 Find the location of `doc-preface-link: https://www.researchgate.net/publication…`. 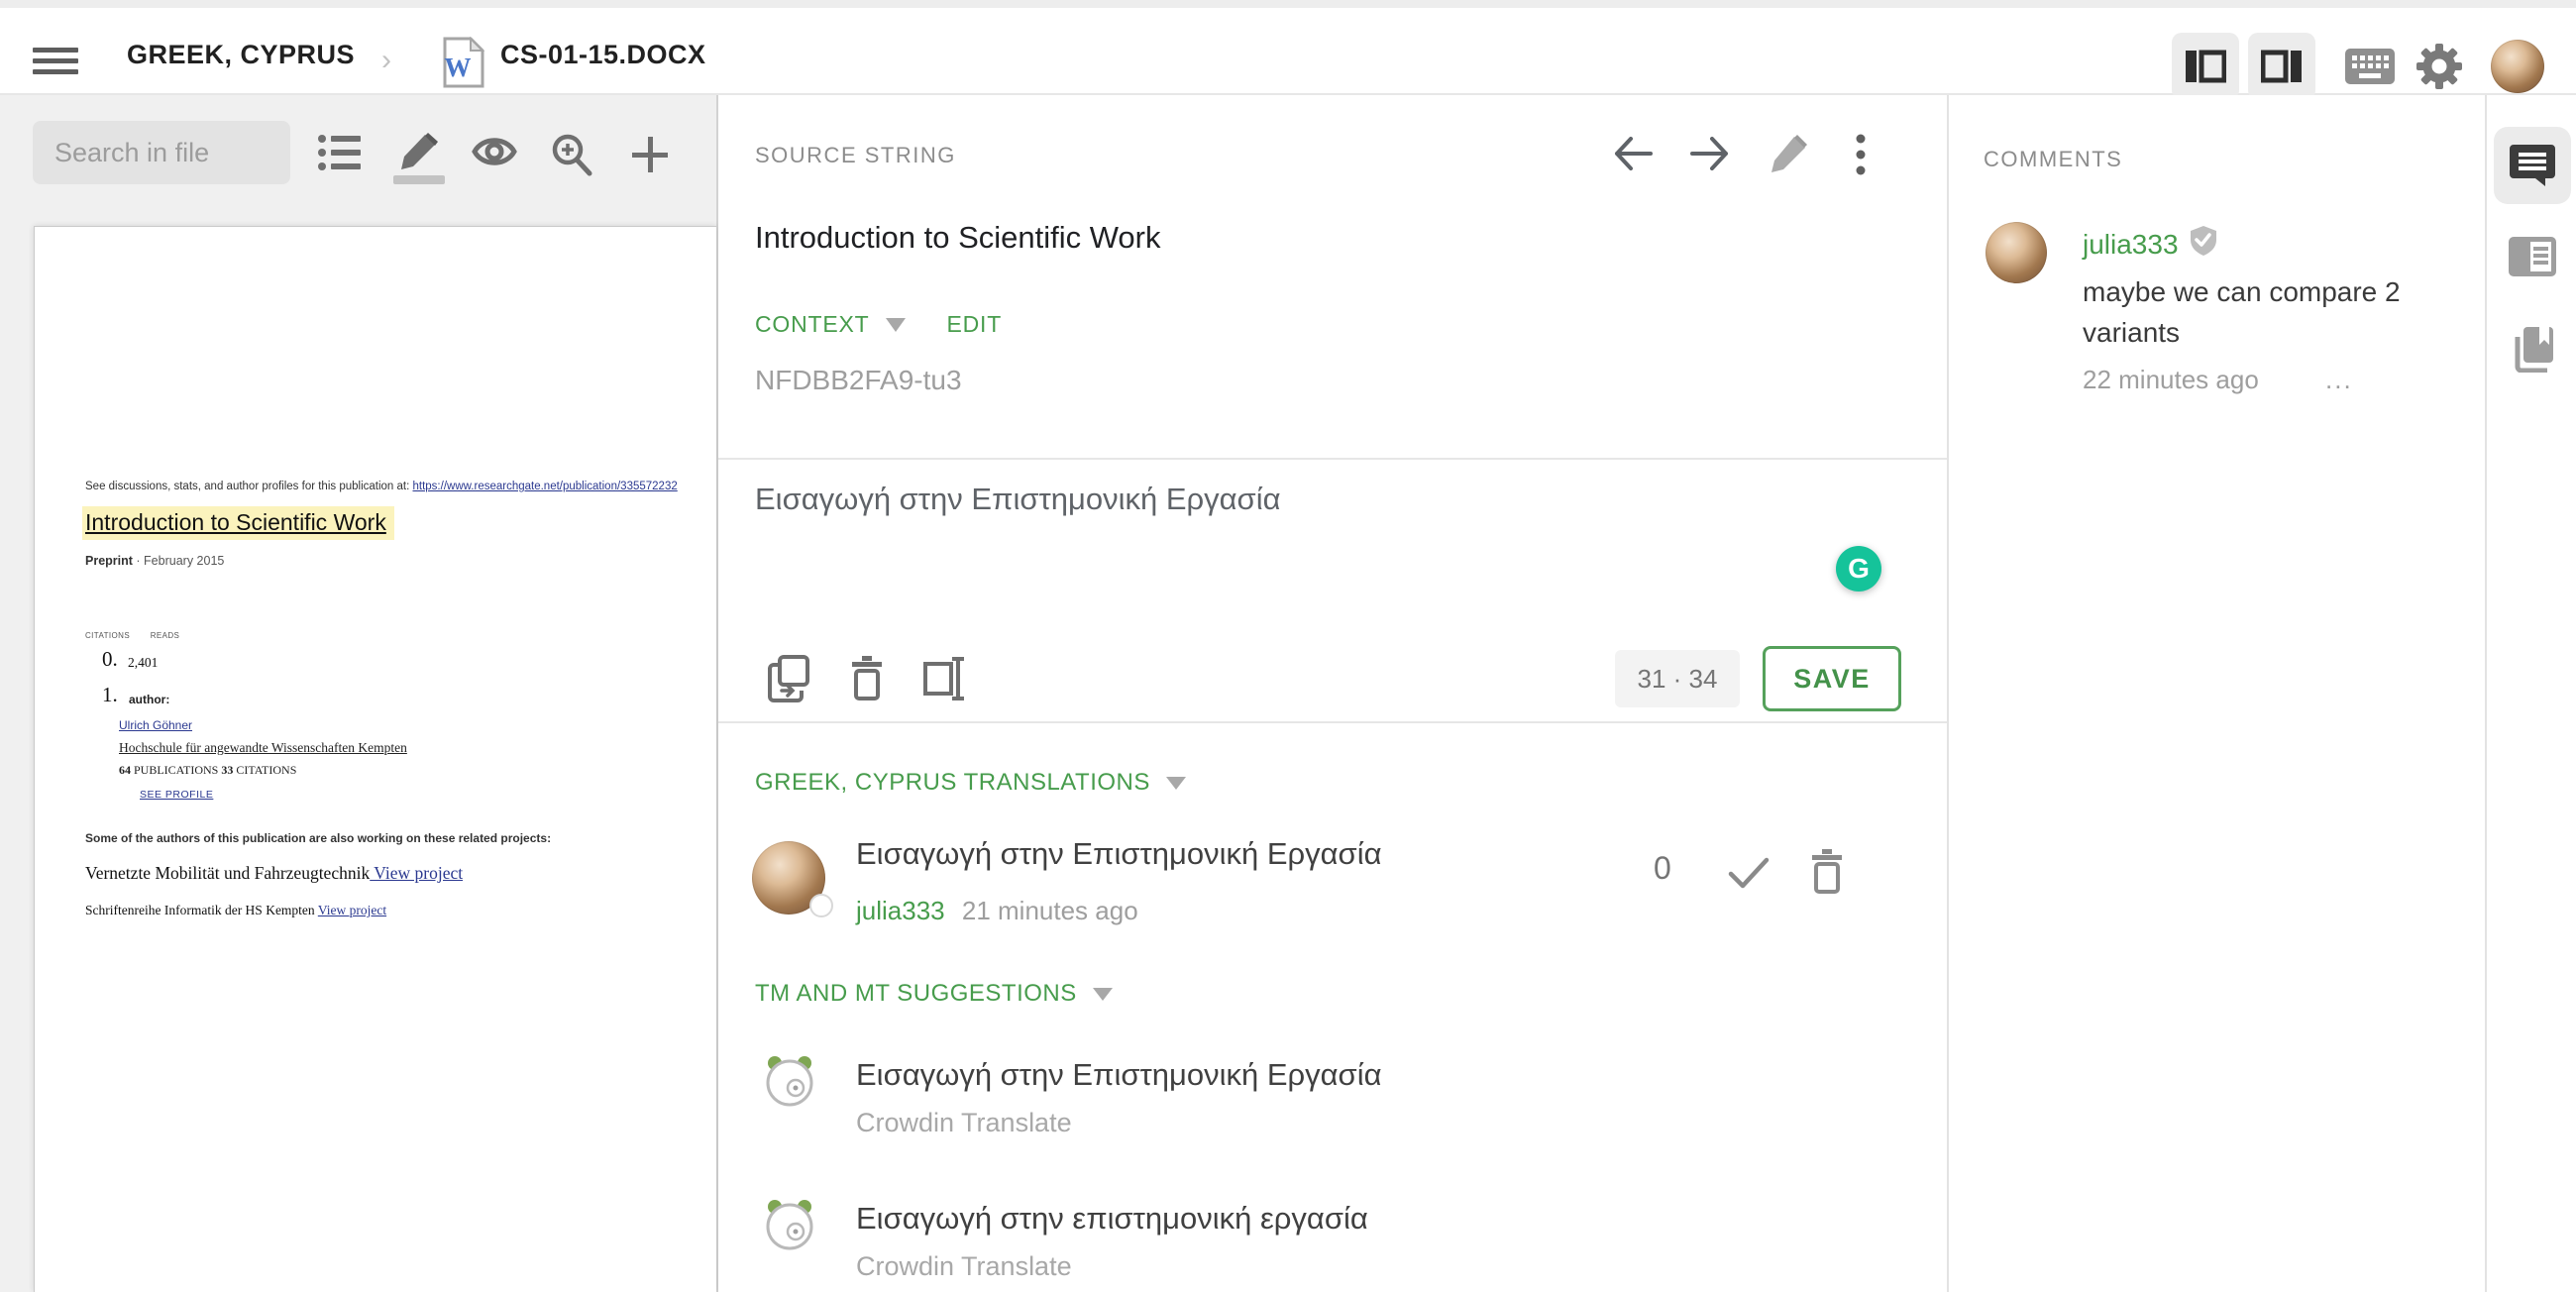

doc-preface-link: https://www.researchgate.net/publication… is located at coordinates (546, 487).